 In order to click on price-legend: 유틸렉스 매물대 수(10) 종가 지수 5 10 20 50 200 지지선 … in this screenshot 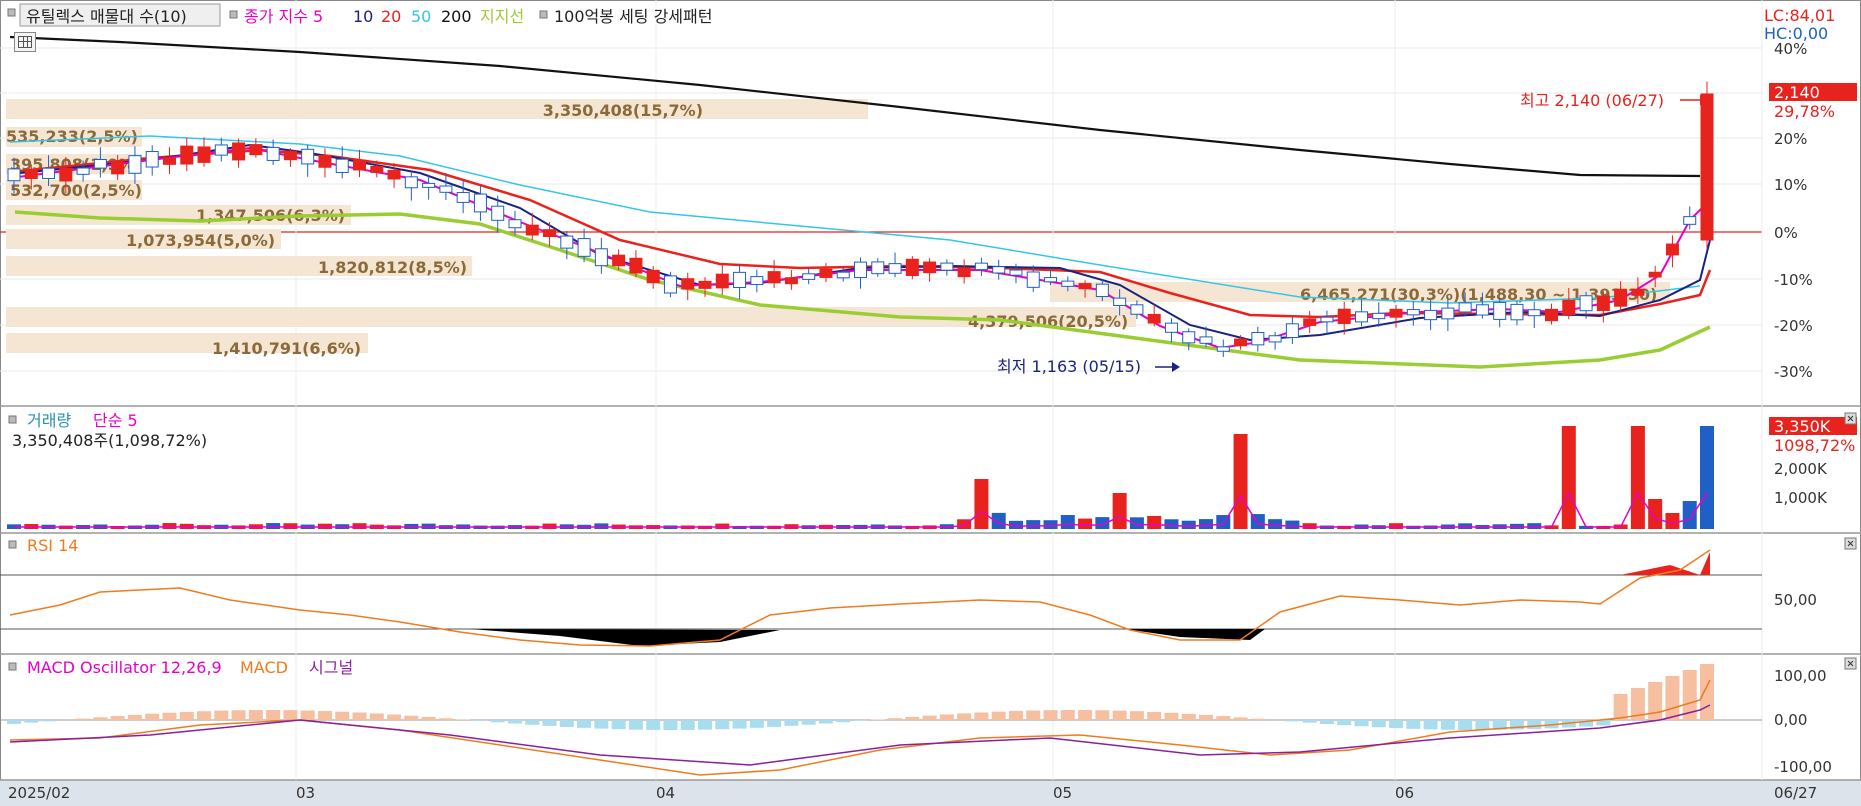, I will do `click(359, 15)`.